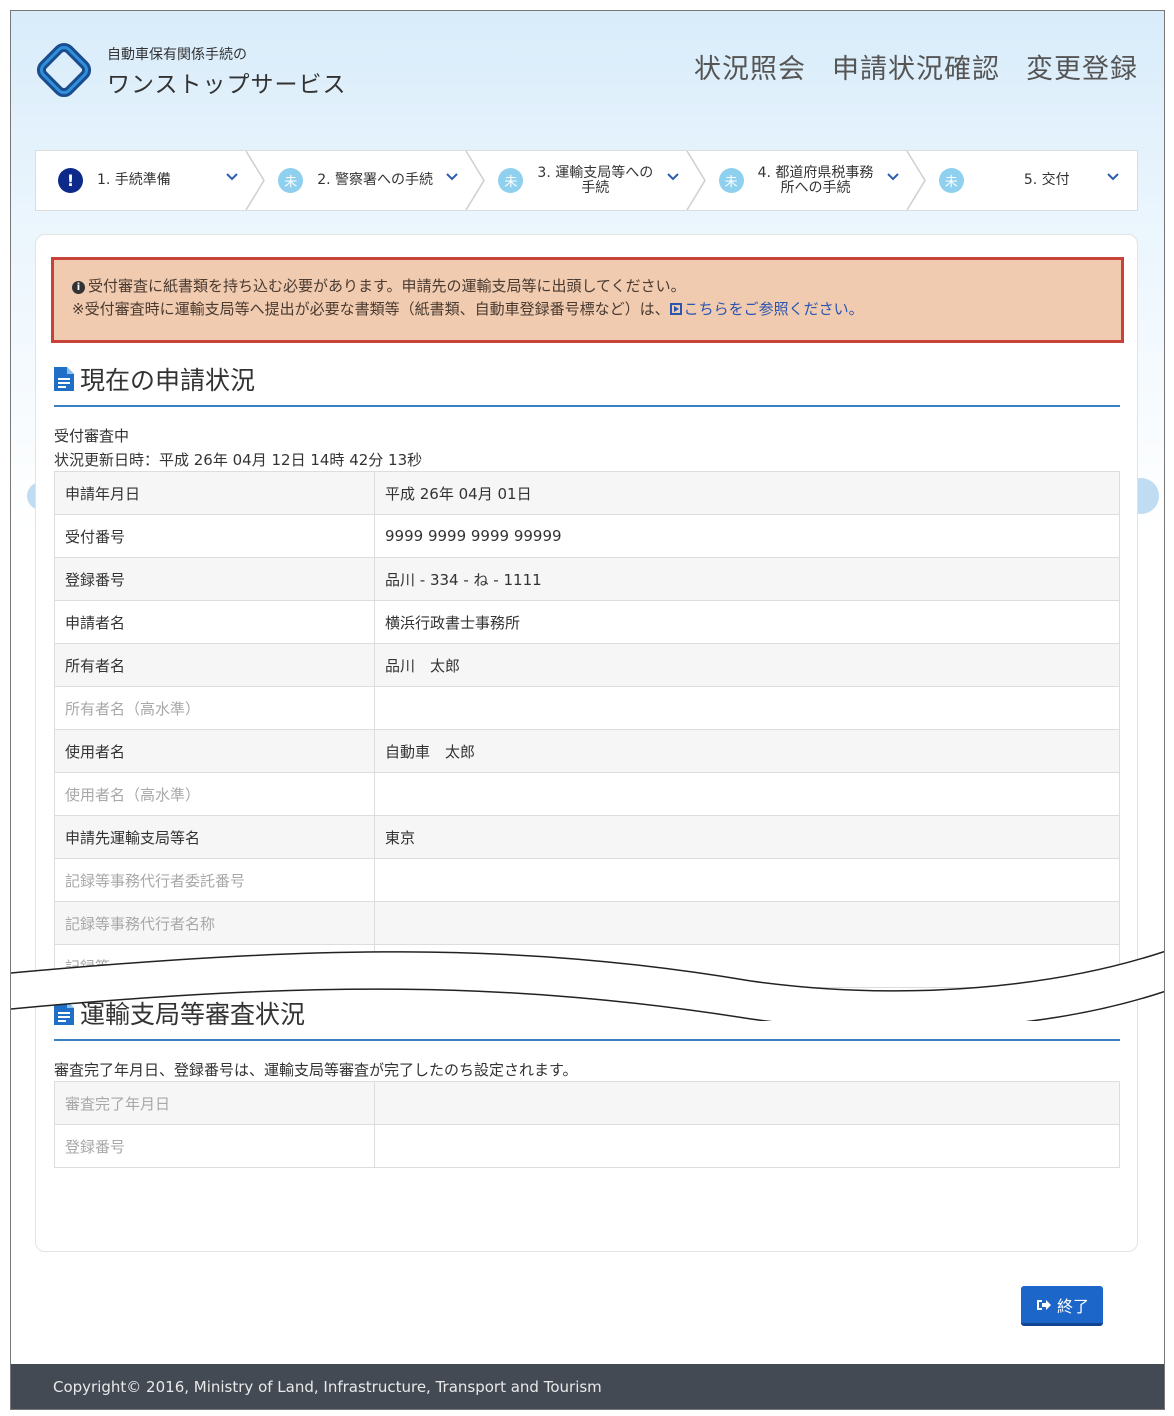  Describe the element at coordinates (214, 1103) in the screenshot. I see `row-label: 審査完了年月日` at that location.